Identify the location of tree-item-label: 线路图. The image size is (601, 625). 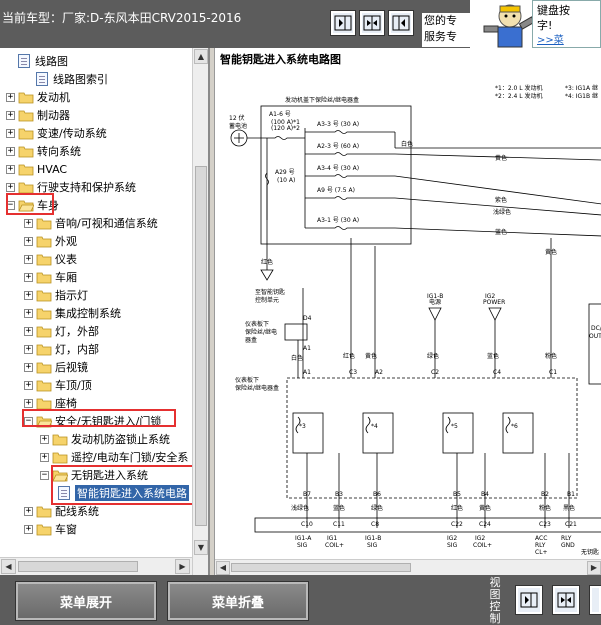
(51, 61).